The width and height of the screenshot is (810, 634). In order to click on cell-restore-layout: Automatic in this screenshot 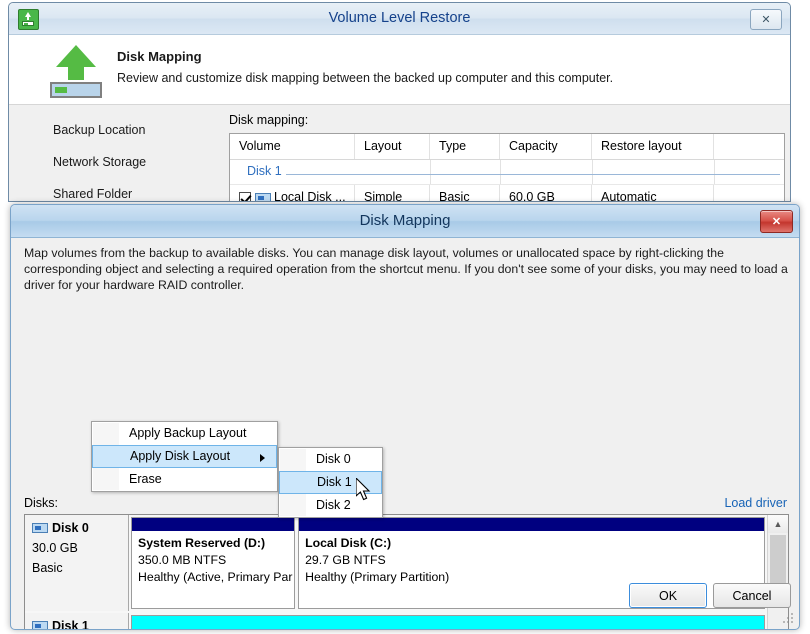, I will do `click(653, 193)`.